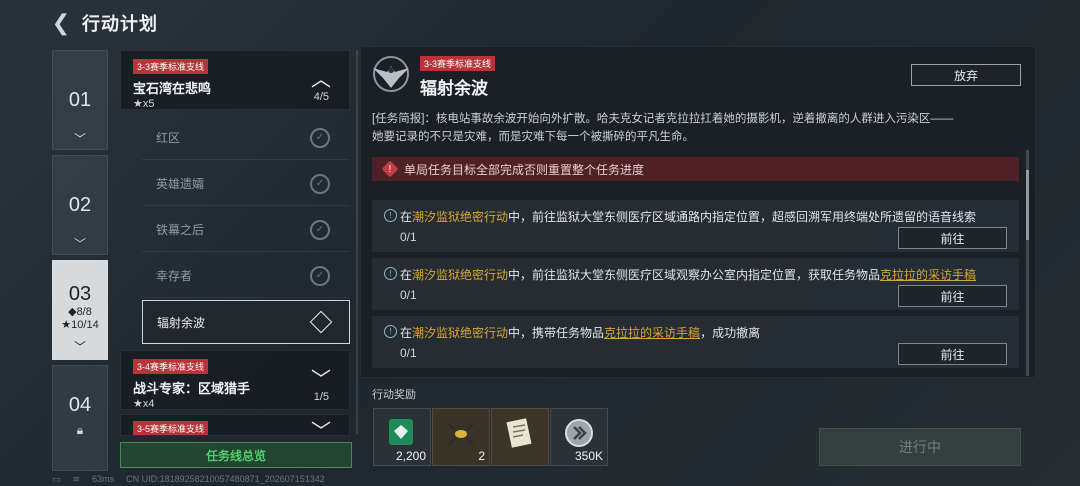 Image resolution: width=1080 pixels, height=486 pixels. I want to click on reward-slot: 2,200, so click(402, 437).